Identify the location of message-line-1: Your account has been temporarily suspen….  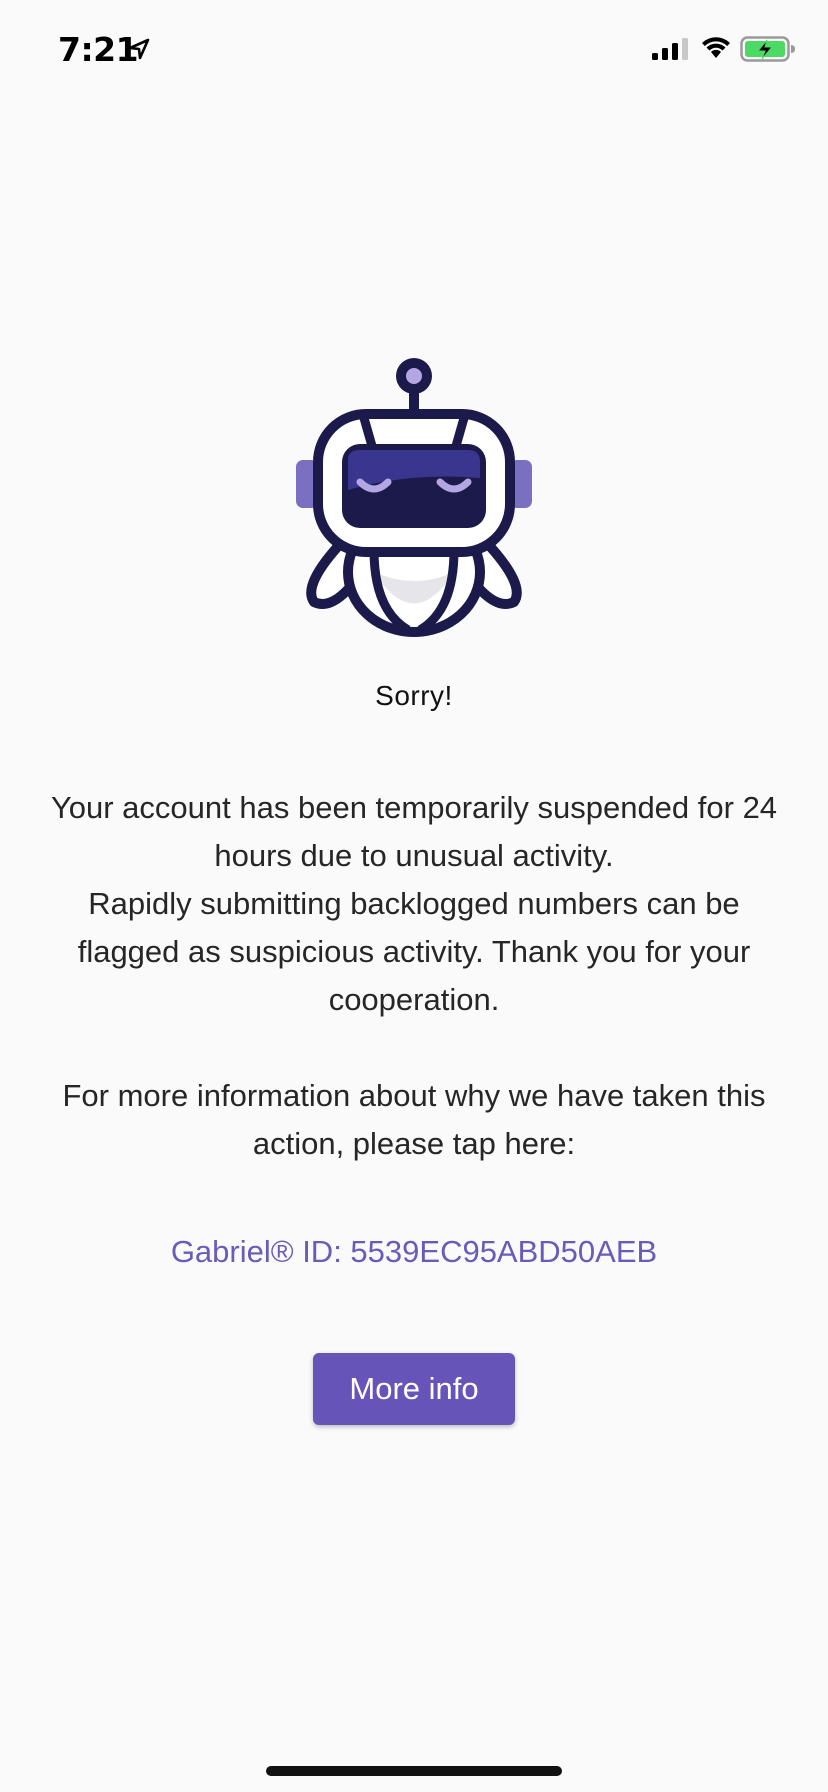
(414, 831).